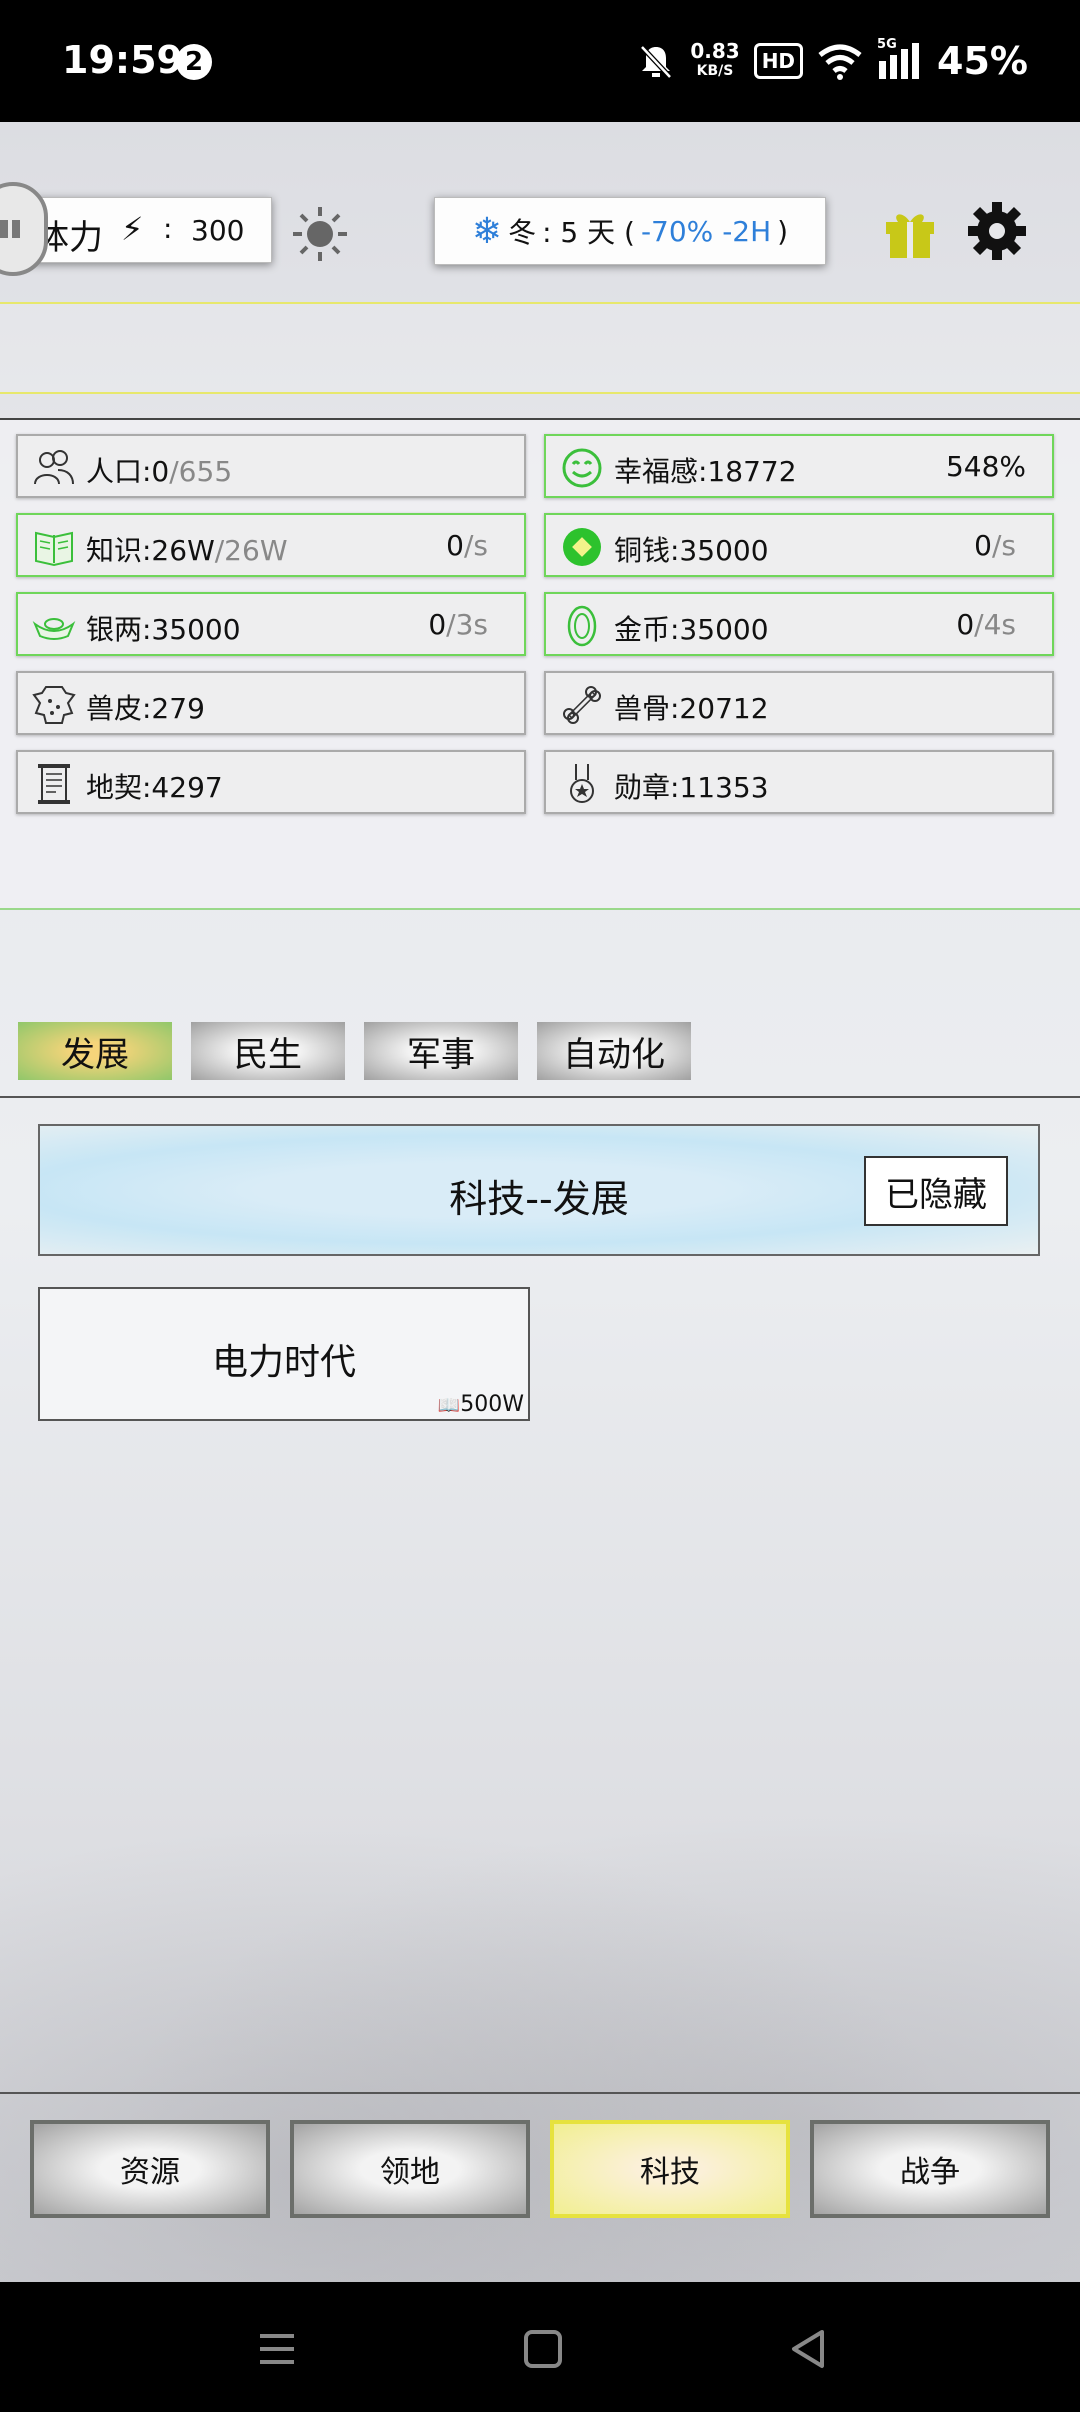 The height and width of the screenshot is (2412, 1080). I want to click on lightning-icon: ⚡, so click(132, 229).